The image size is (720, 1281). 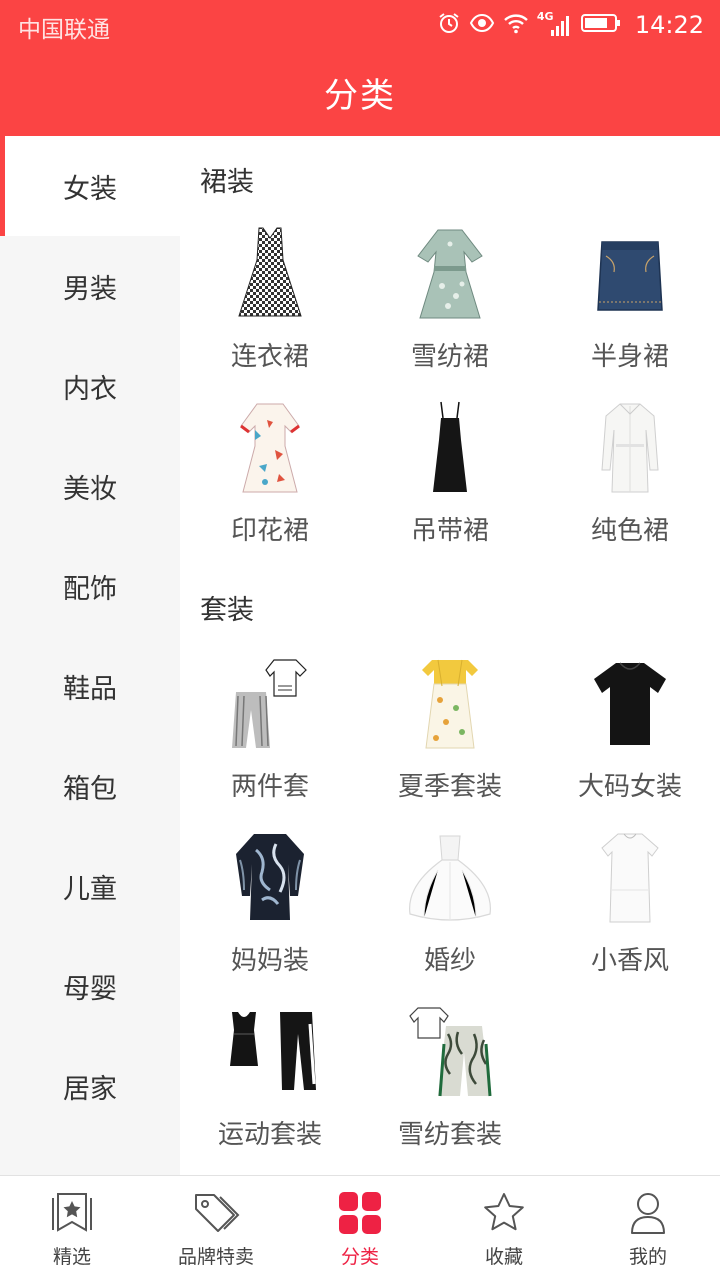 I want to click on category-item-chanel-style: 小香风, so click(x=630, y=914).